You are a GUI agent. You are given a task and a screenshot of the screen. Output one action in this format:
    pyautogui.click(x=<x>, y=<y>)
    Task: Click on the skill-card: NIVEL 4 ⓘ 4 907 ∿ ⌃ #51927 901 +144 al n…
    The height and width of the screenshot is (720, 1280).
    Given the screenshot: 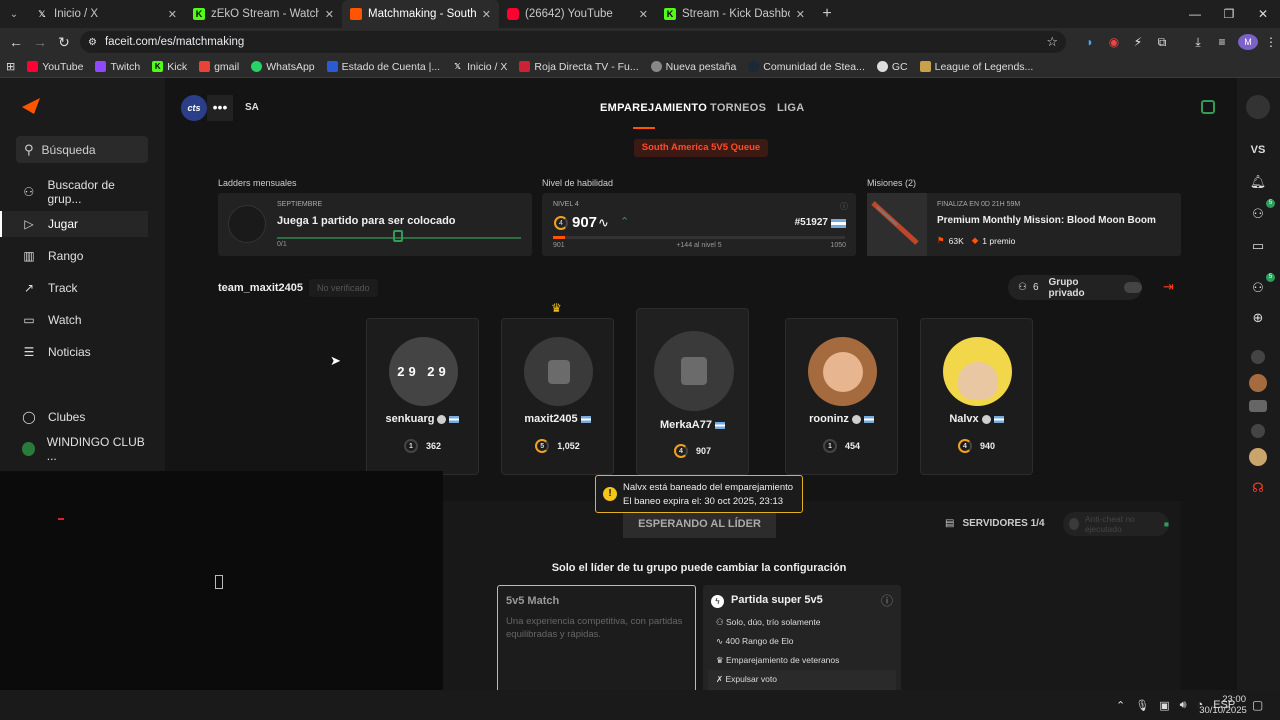 What is the action you would take?
    pyautogui.click(x=699, y=224)
    